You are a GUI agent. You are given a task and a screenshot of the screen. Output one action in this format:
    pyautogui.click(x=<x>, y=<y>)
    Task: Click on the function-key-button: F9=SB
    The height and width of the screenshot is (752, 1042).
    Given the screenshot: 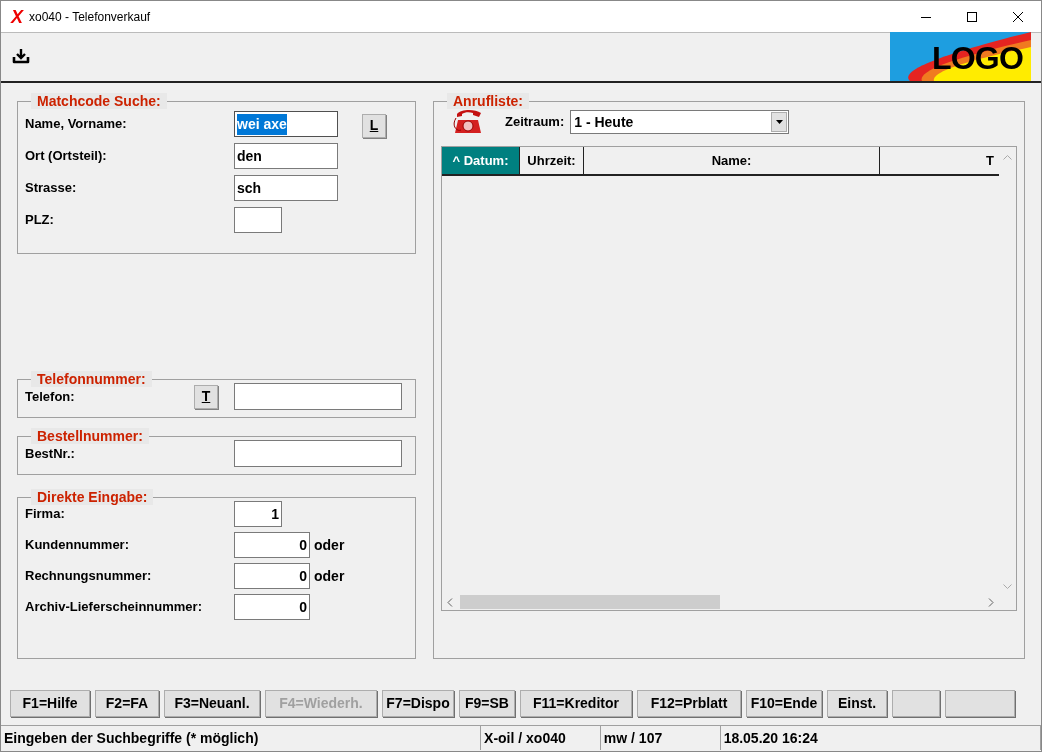 What is the action you would take?
    pyautogui.click(x=487, y=703)
    